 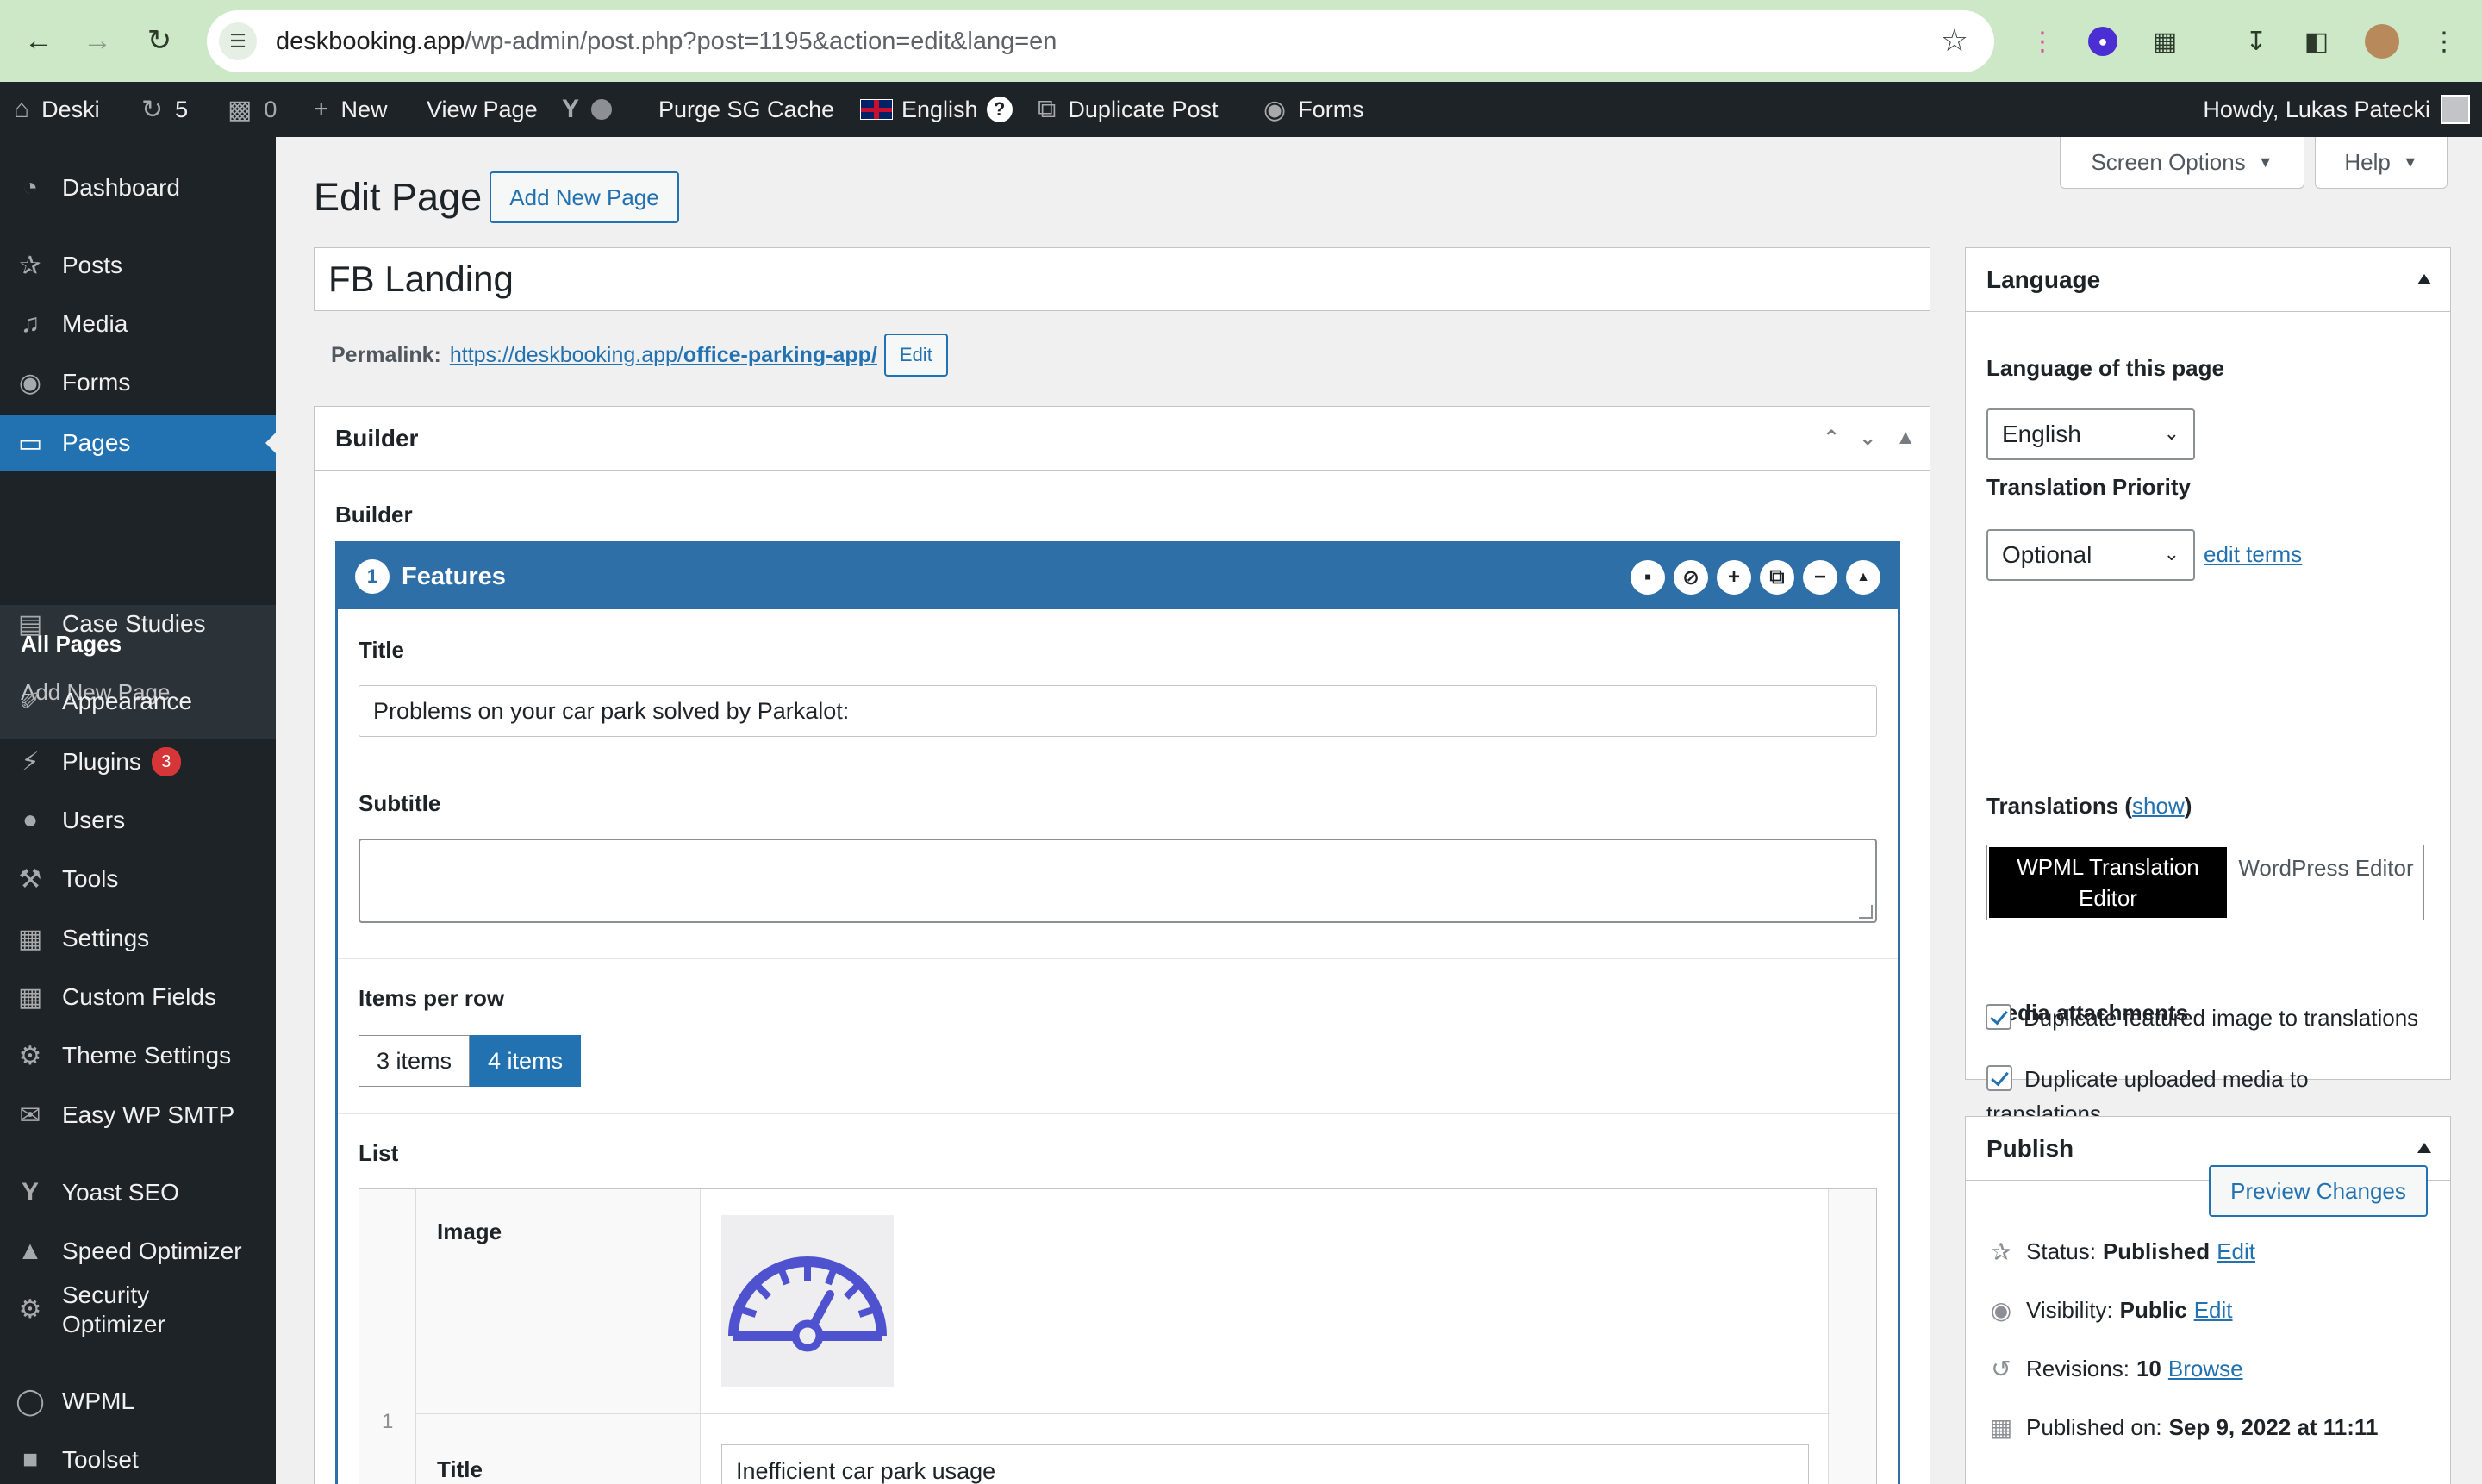 I want to click on sidebar-item-tools: ⚒ Tools, so click(x=138, y=879).